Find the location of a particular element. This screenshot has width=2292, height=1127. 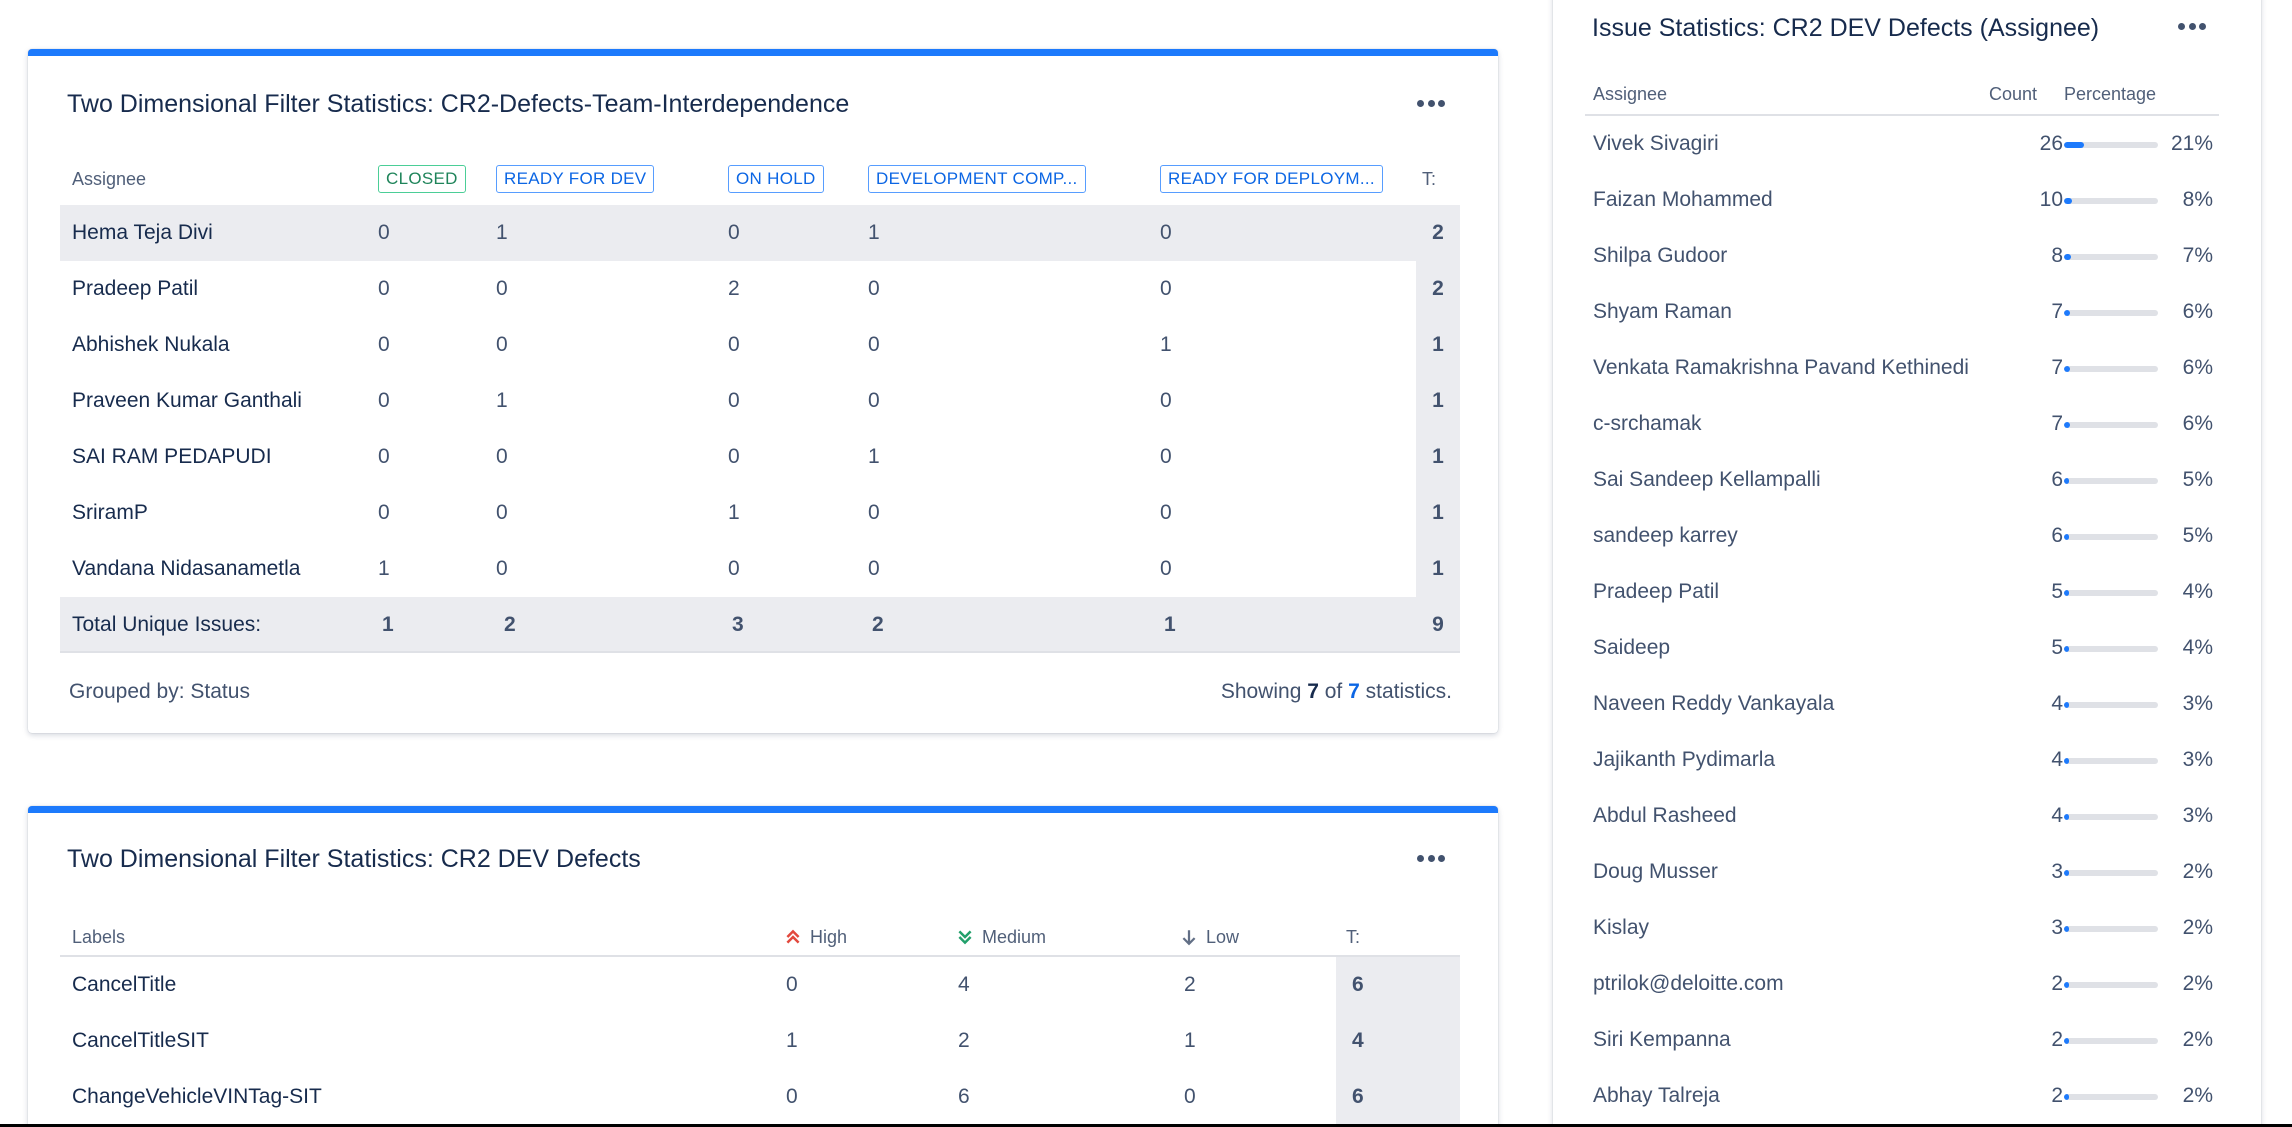

column-header-low: Low is located at coordinates (1209, 937).